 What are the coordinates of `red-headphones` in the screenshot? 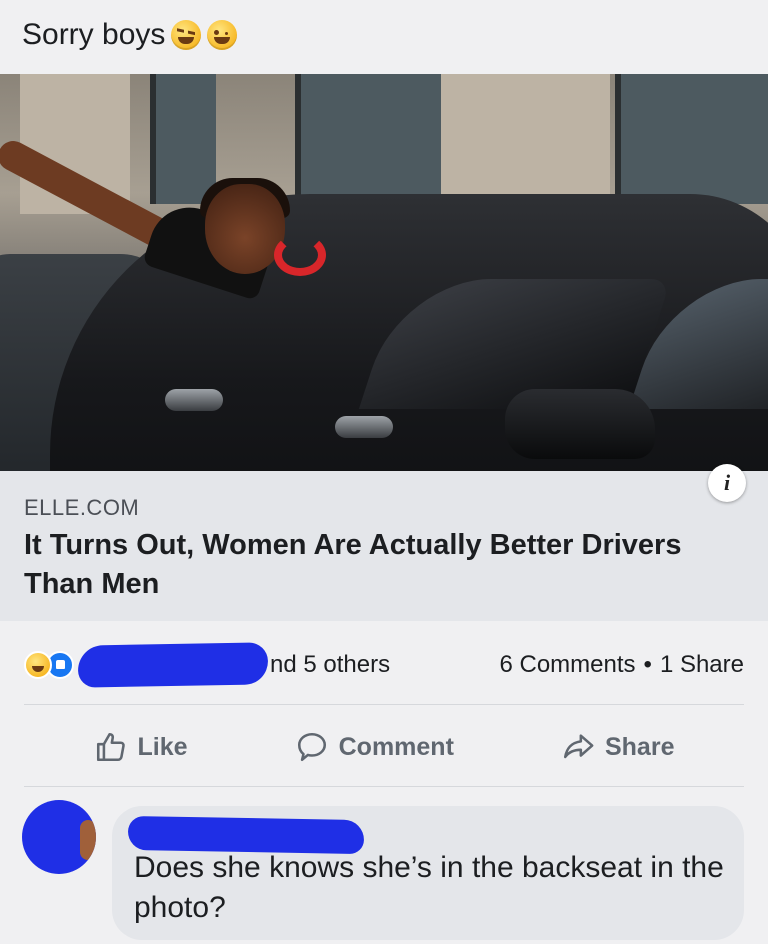 It's located at (300, 255).